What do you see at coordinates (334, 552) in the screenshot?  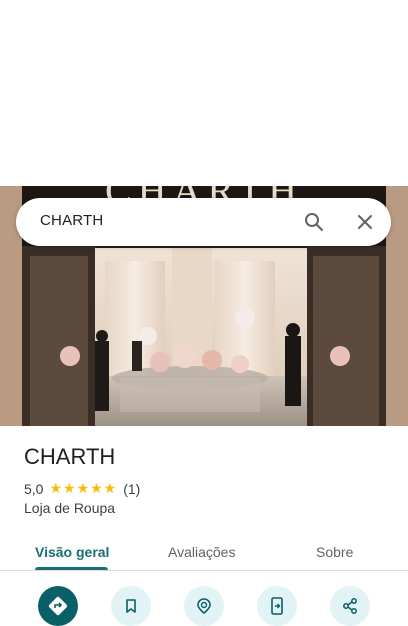 I see `tab-about: Sobre` at bounding box center [334, 552].